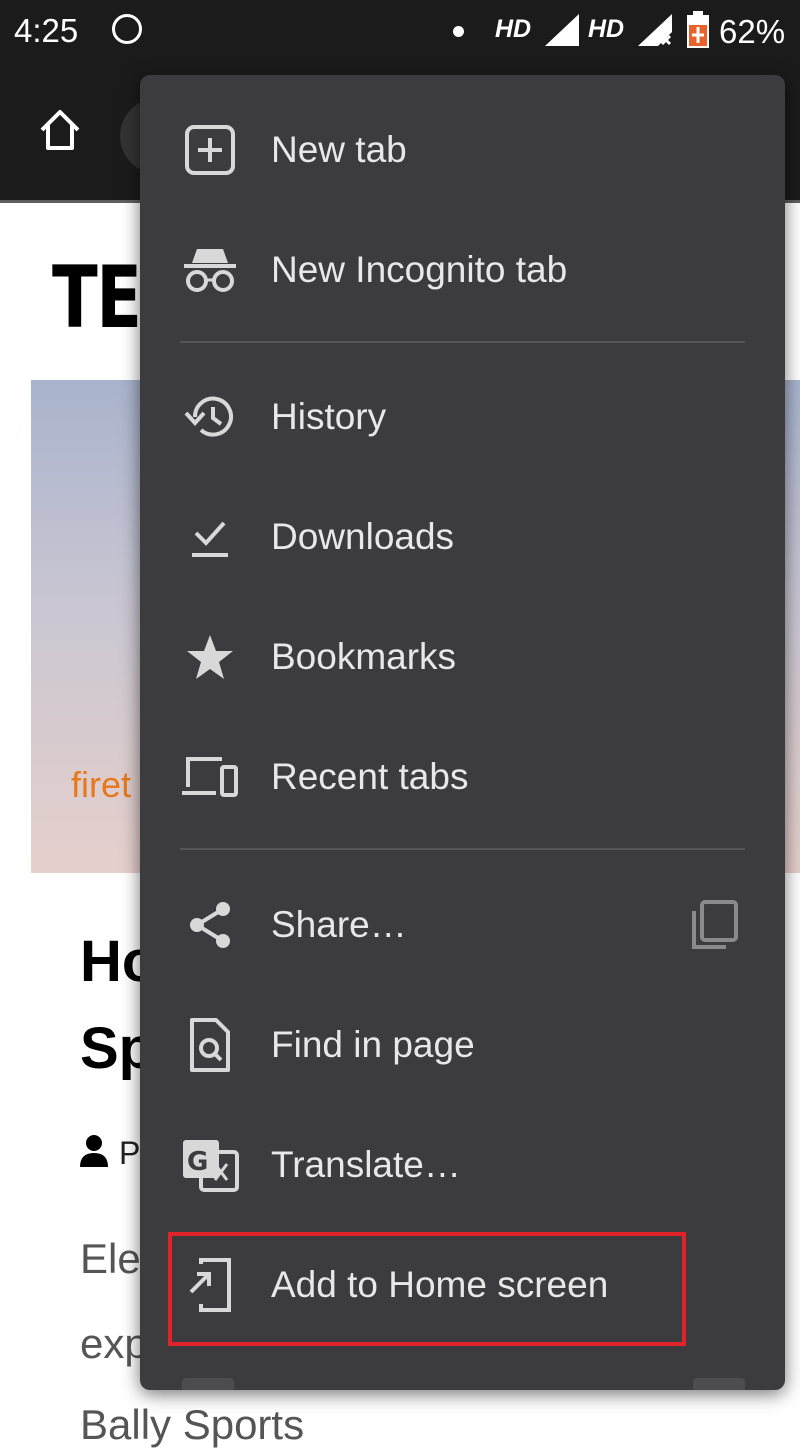 This screenshot has width=800, height=1449. I want to click on menu-item-new-incognito-tab: New Incognito tab, so click(462, 270).